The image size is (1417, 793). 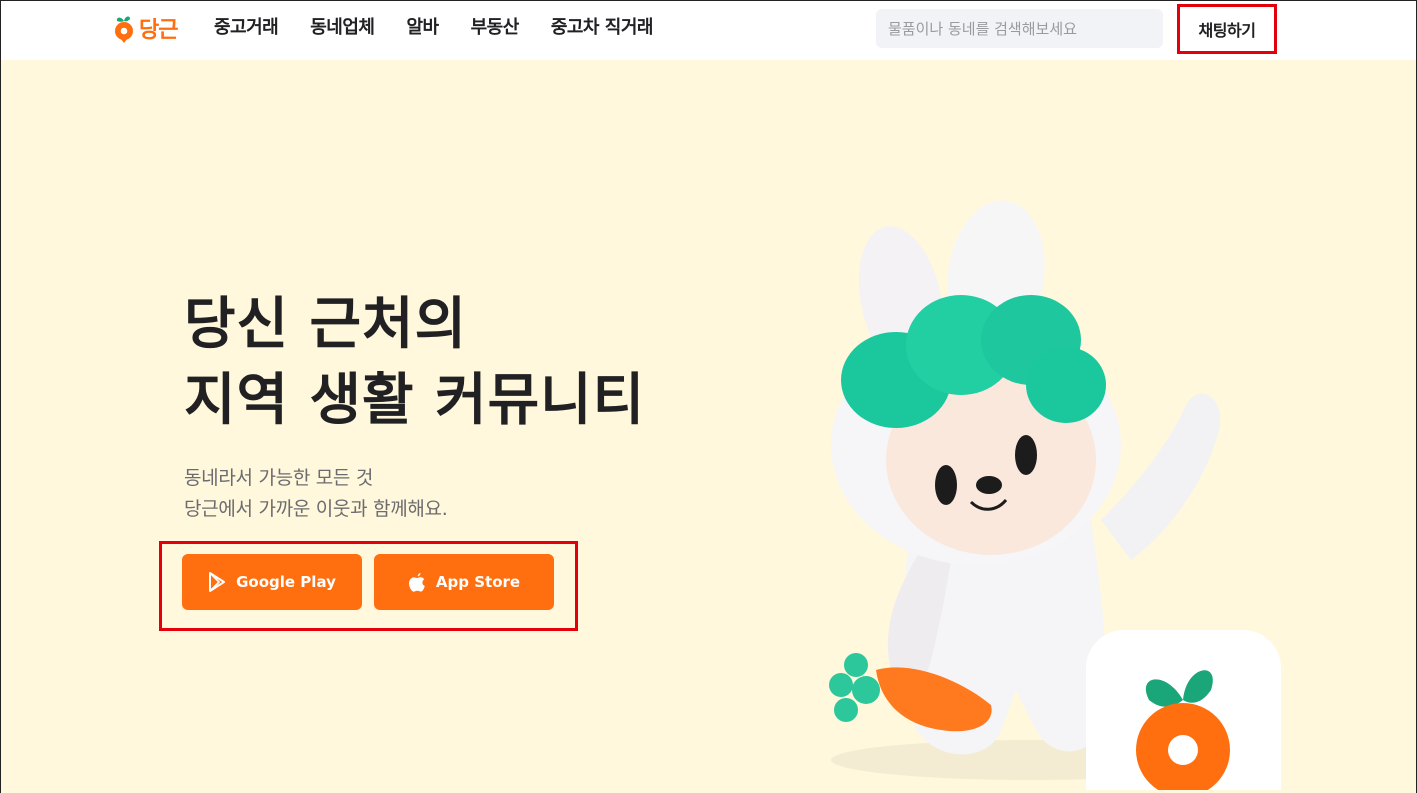 I want to click on carrot-logo-icon, so click(x=124, y=29).